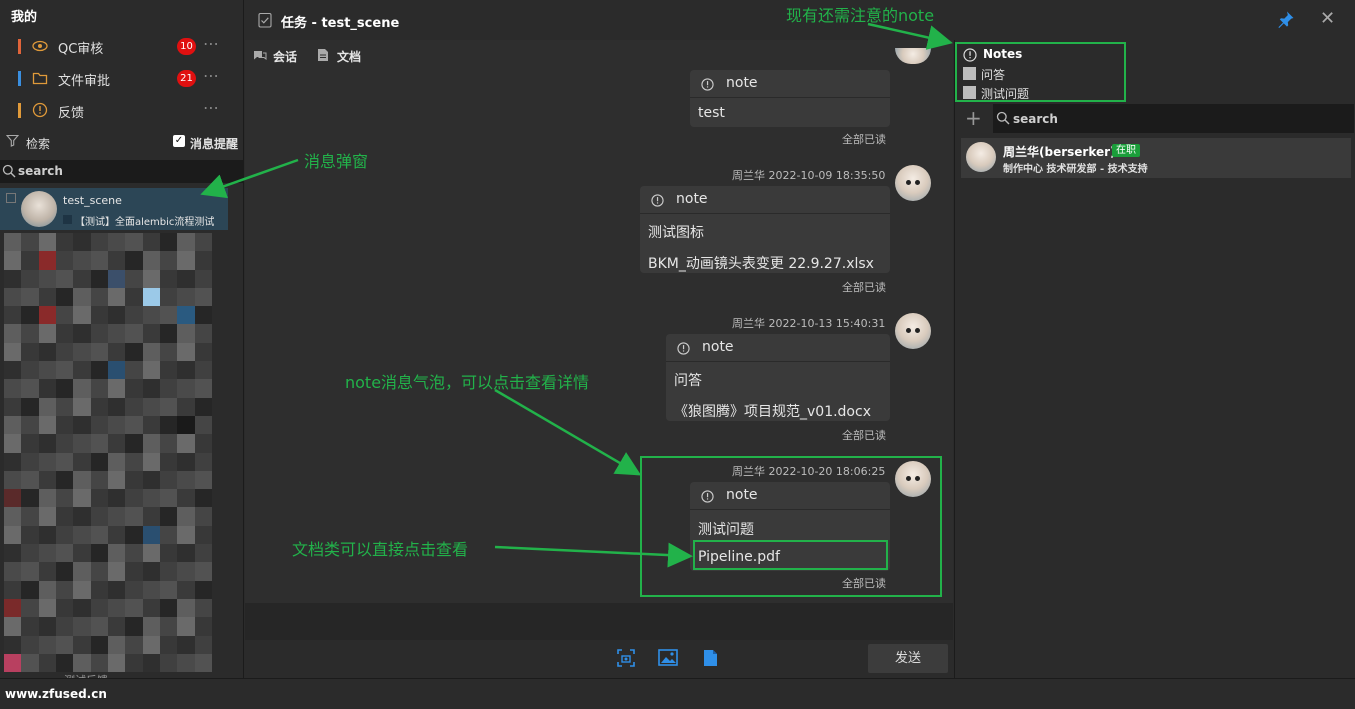  I want to click on member-item: 周兰华(berserker) 在职 制作中心 技术研发部 - 技术支持, so click(1156, 158).